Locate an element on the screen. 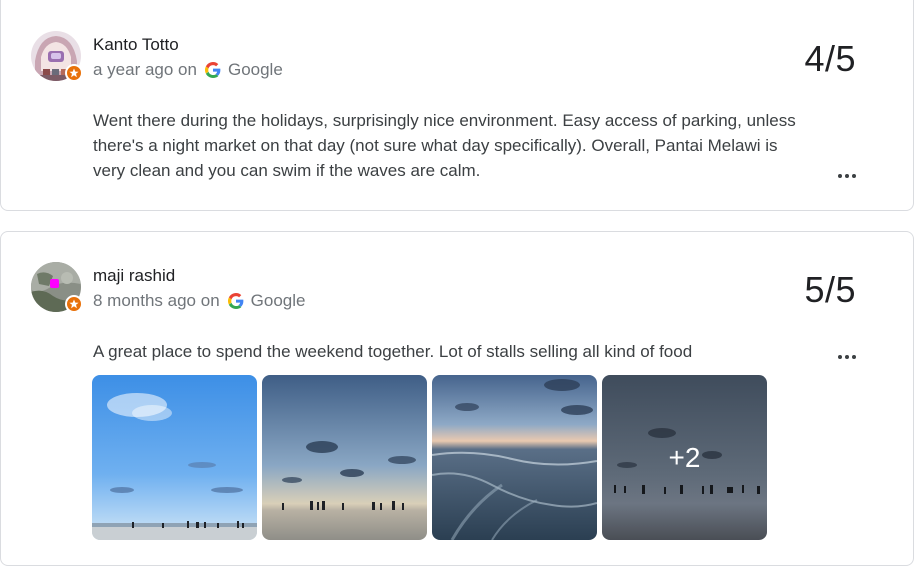 This screenshot has height=568, width=915. more-photos-count: +2 is located at coordinates (684, 457).